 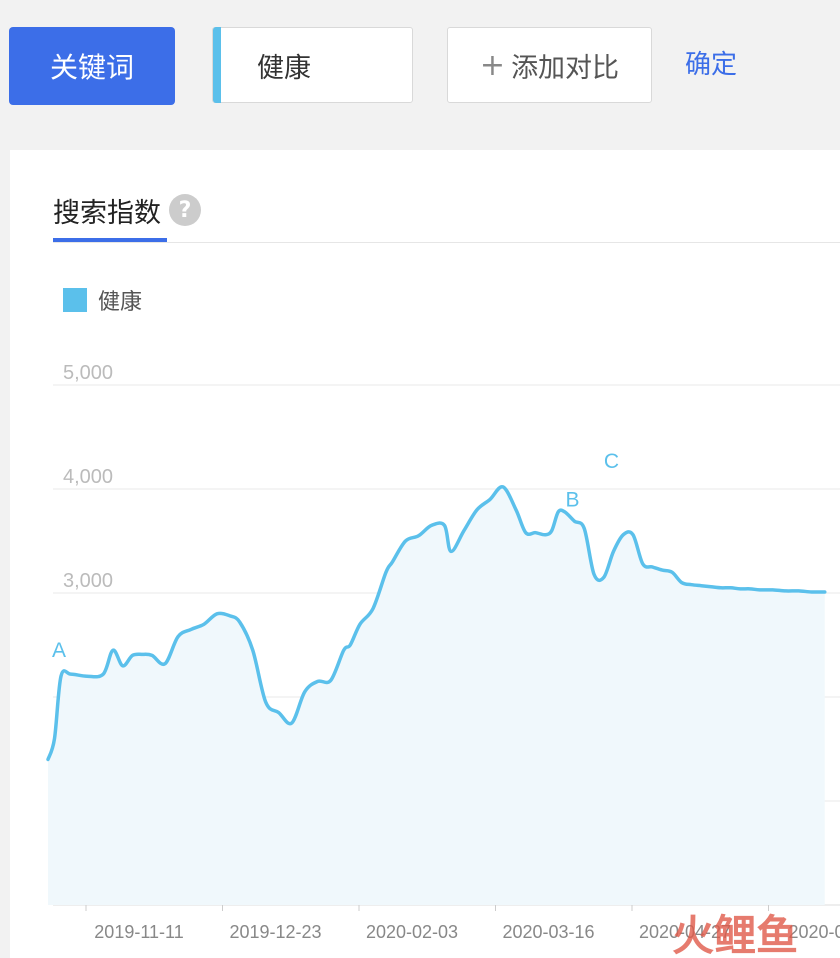 I want to click on y-tick-label: 5,000, so click(x=88, y=373).